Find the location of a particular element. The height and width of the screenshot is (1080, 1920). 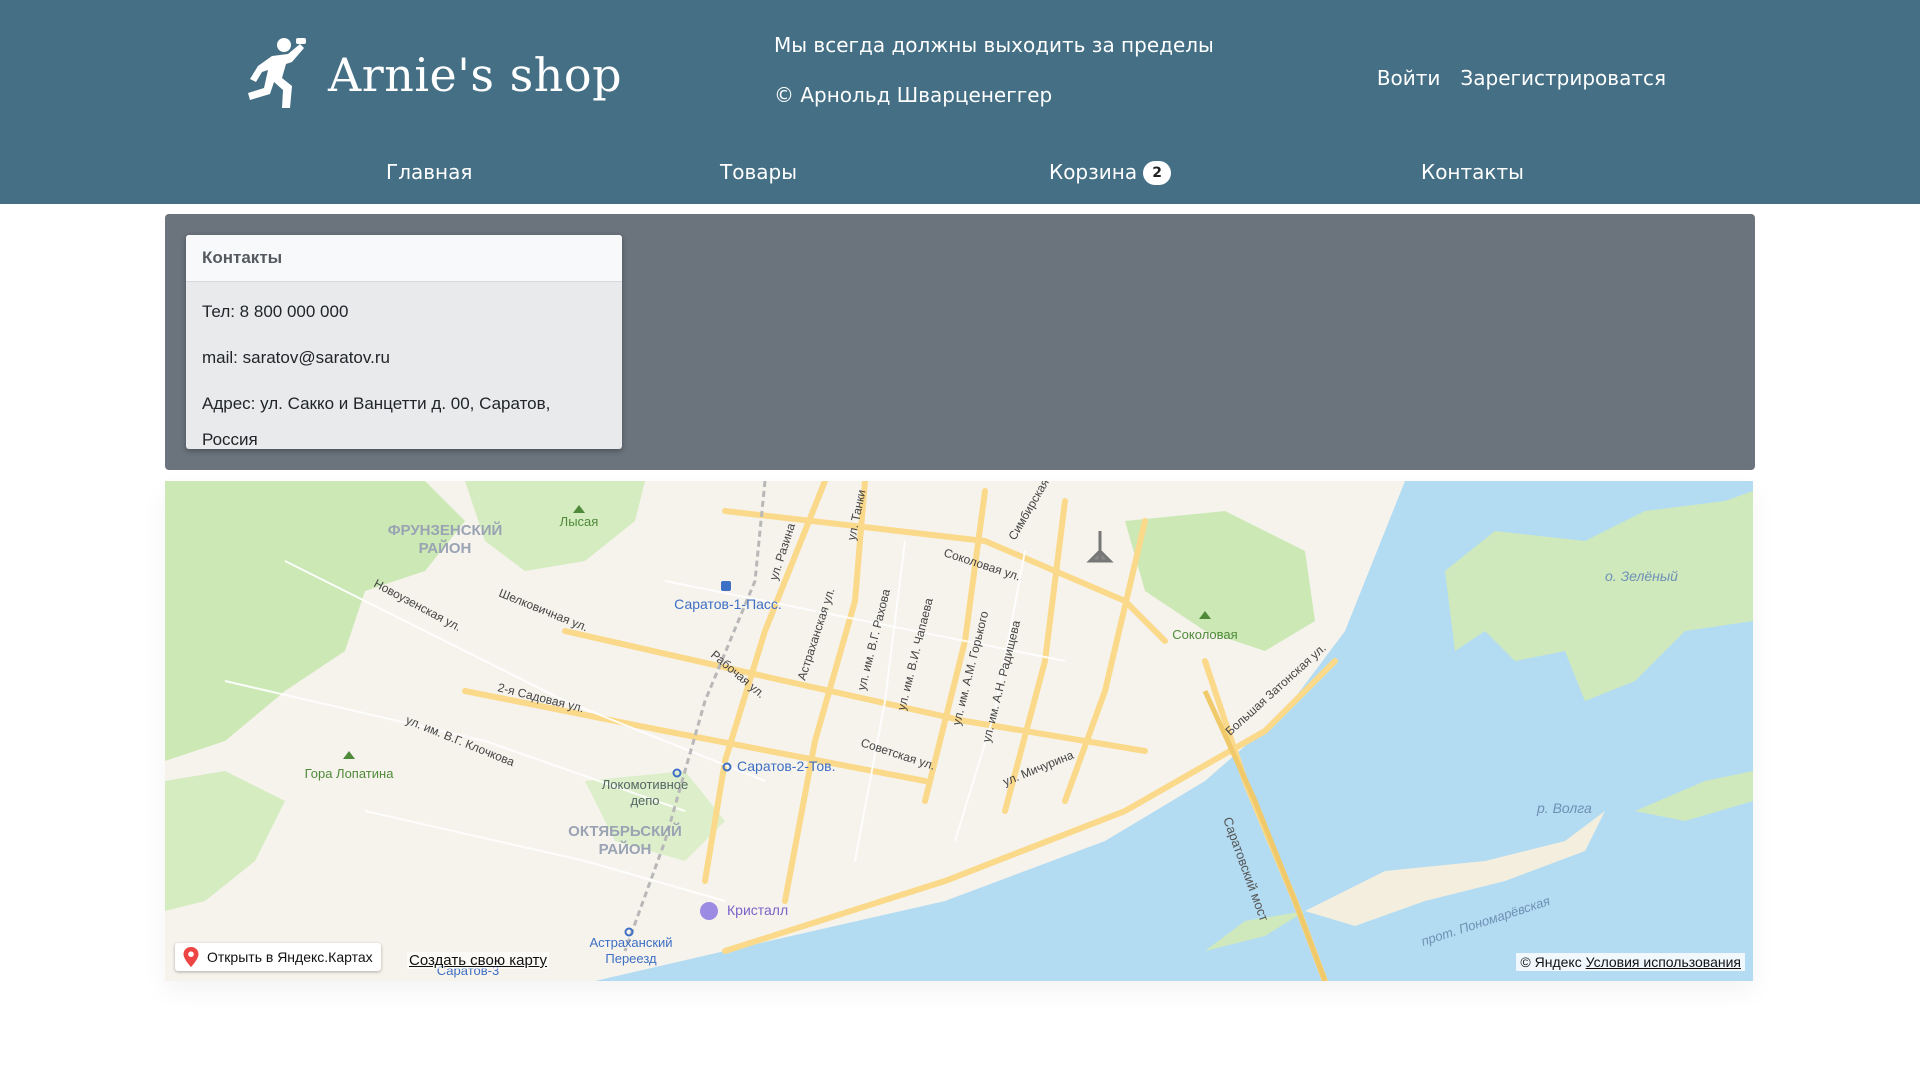

contact-phone: Тел: 8 800 000 000 is located at coordinates (275, 311).